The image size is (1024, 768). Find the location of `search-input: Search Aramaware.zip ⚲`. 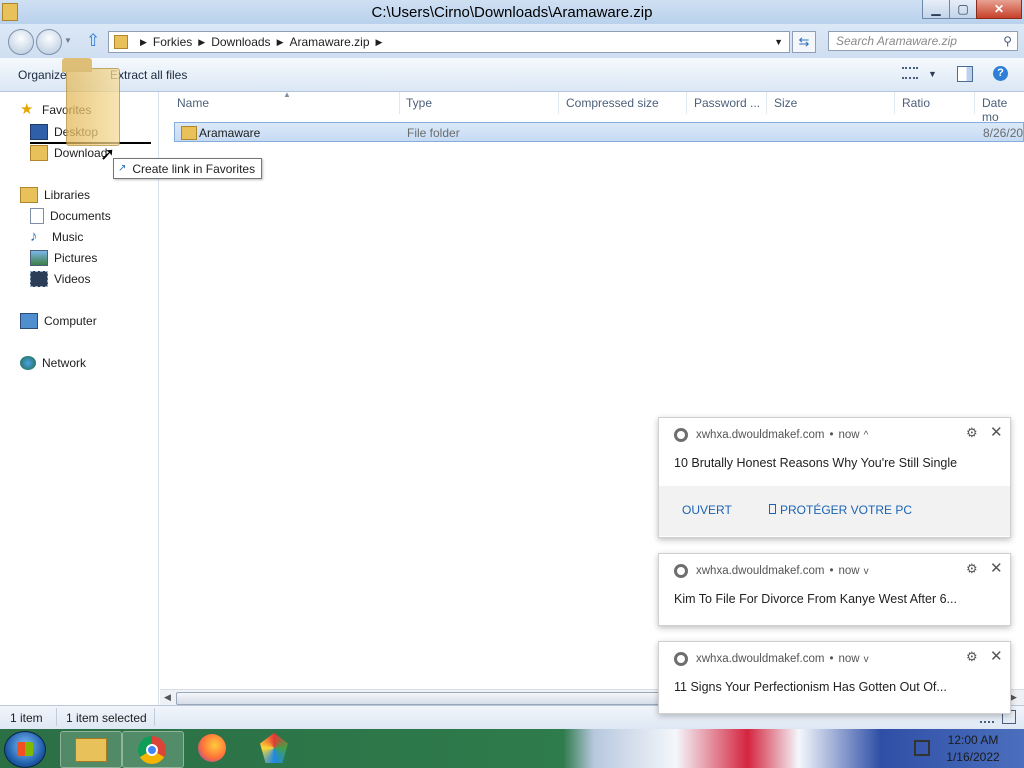

search-input: Search Aramaware.zip ⚲ is located at coordinates (923, 41).